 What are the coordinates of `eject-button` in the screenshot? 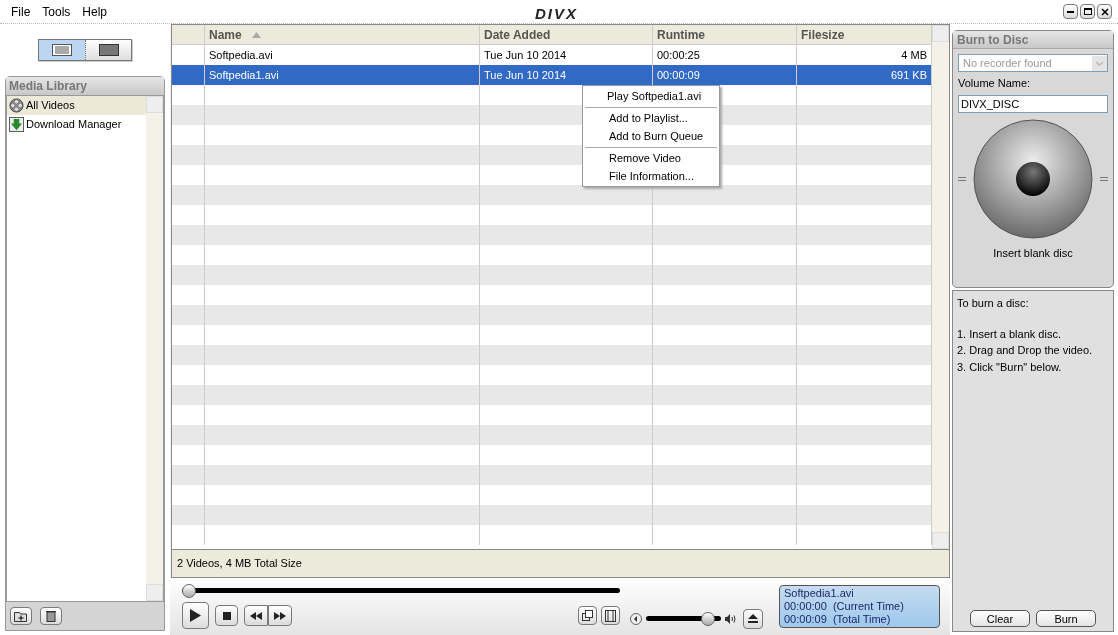 It's located at (753, 618).